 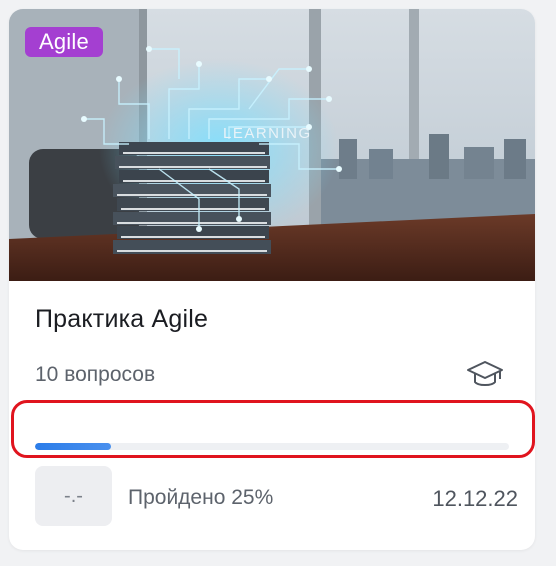 I want to click on quiz-title: Практика Agile, so click(x=122, y=319).